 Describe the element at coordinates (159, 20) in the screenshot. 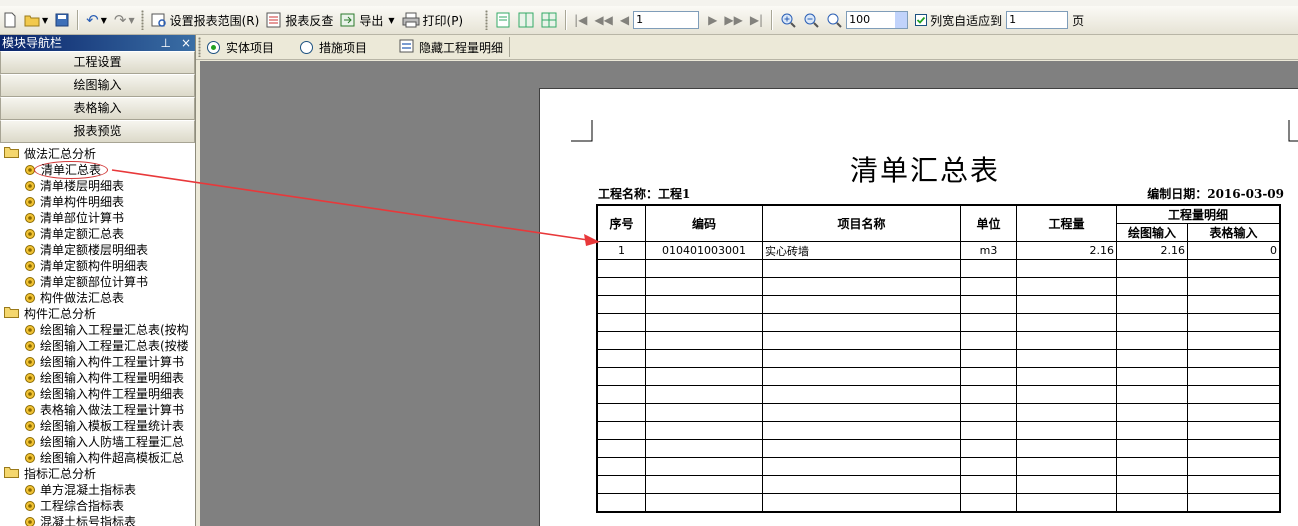

I see `range-icon` at that location.